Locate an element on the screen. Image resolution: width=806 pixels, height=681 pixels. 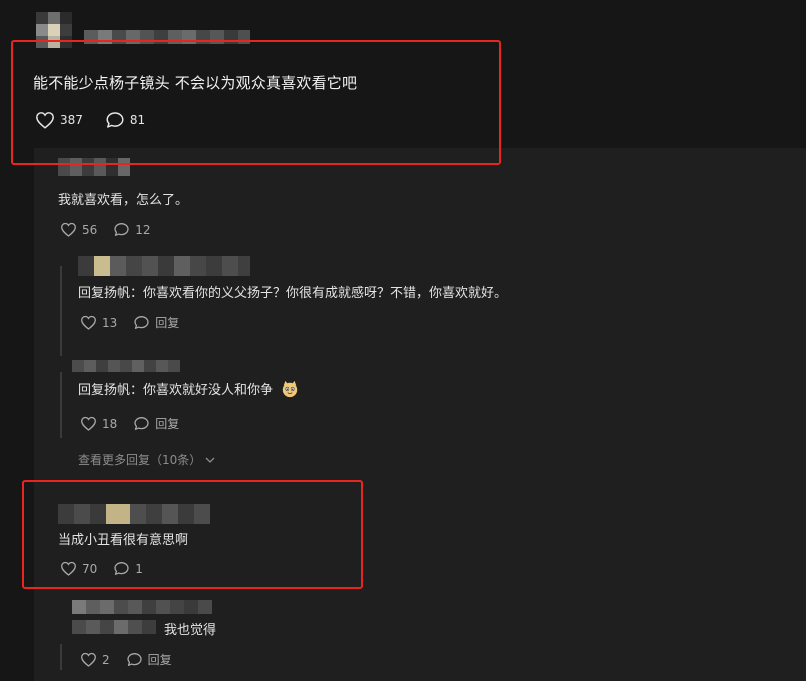
reply-actions: 2 回复 is located at coordinates (134, 659).